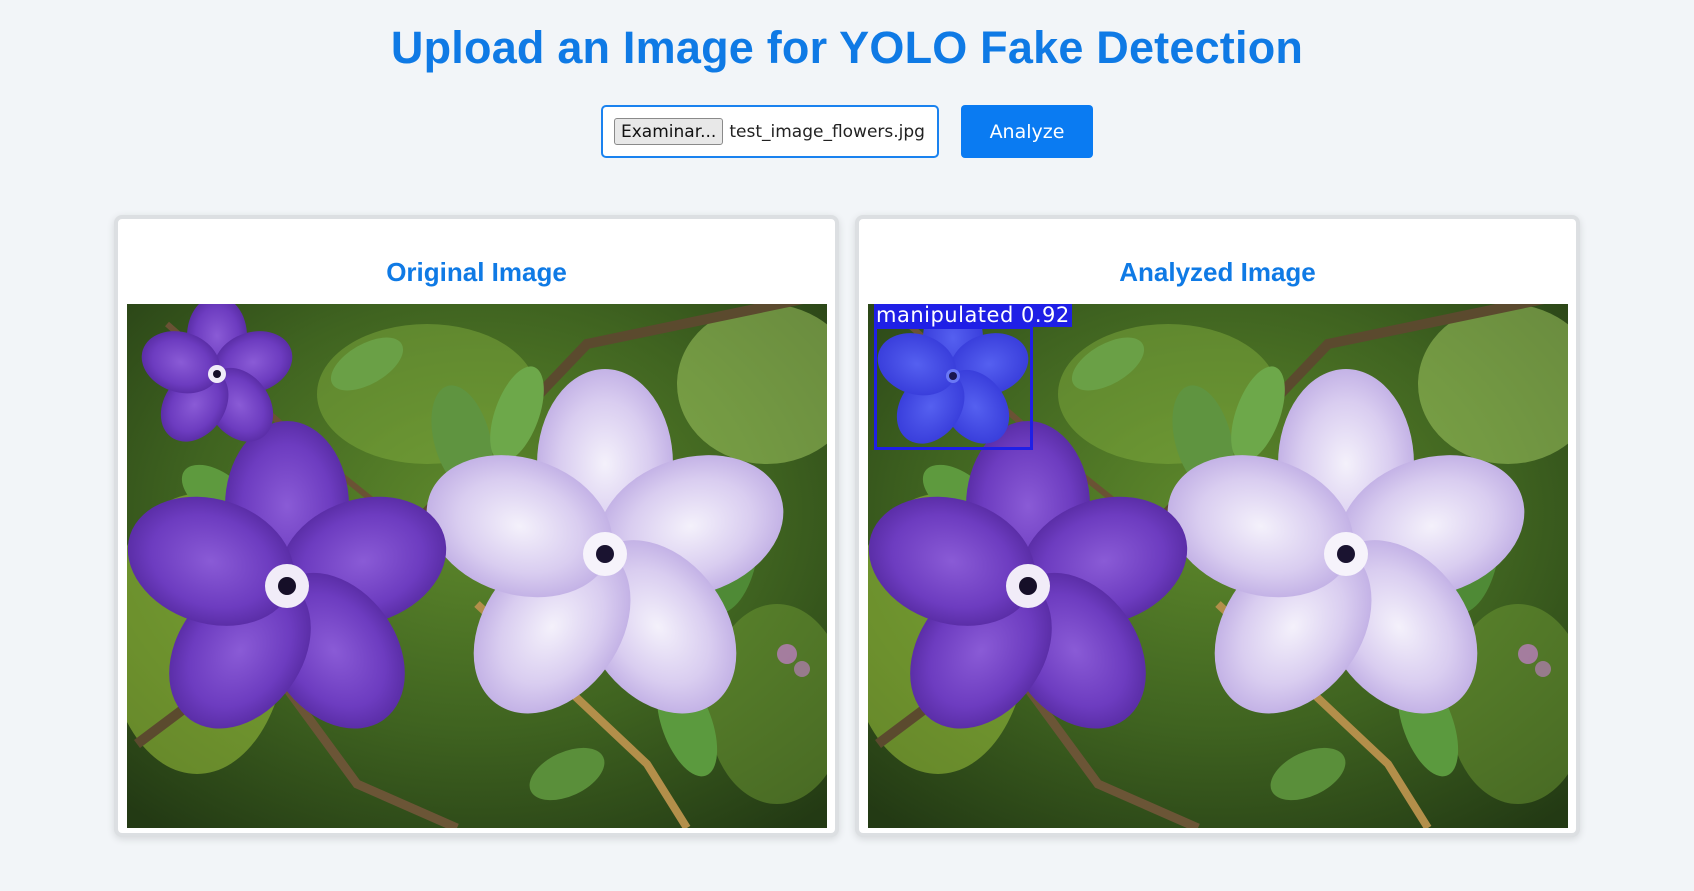  Describe the element at coordinates (973, 315) in the screenshot. I see `detection-label: manipulated 0.92` at that location.